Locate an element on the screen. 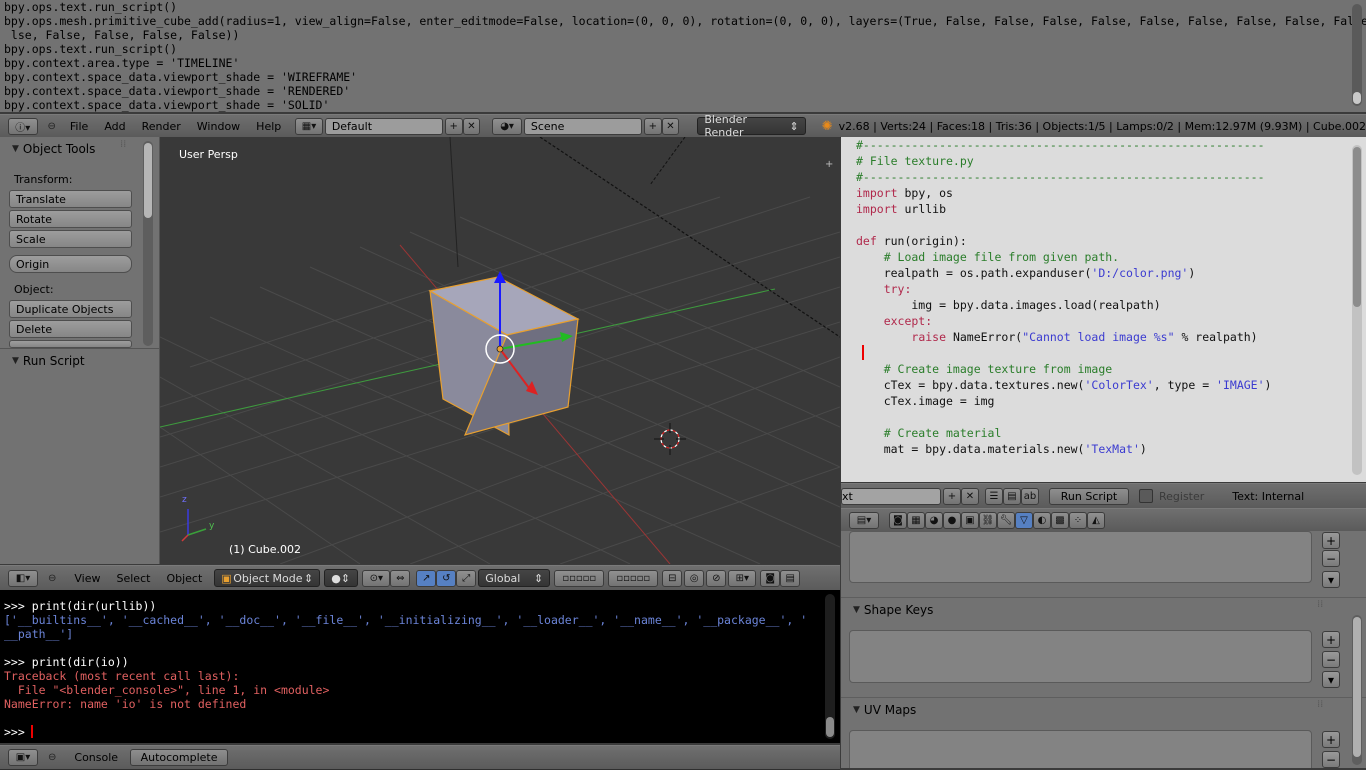 This screenshot has width=1366, height=770. object-mode-select: ▣ Object Mode ⇕ is located at coordinates (267, 578).